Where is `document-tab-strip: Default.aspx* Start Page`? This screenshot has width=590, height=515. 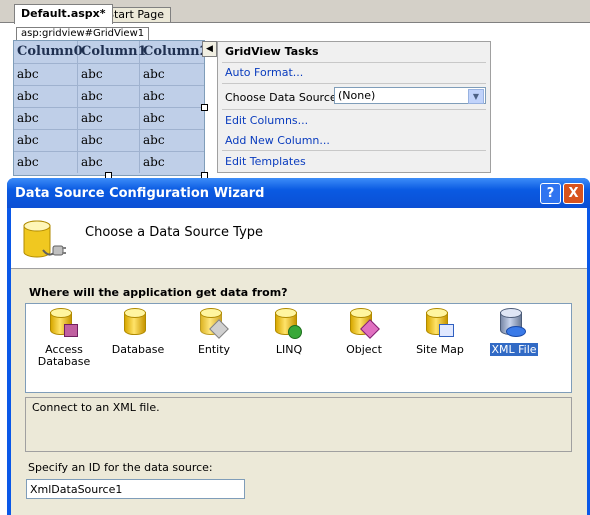
document-tab-strip: Default.aspx* Start Page is located at coordinates (295, 12).